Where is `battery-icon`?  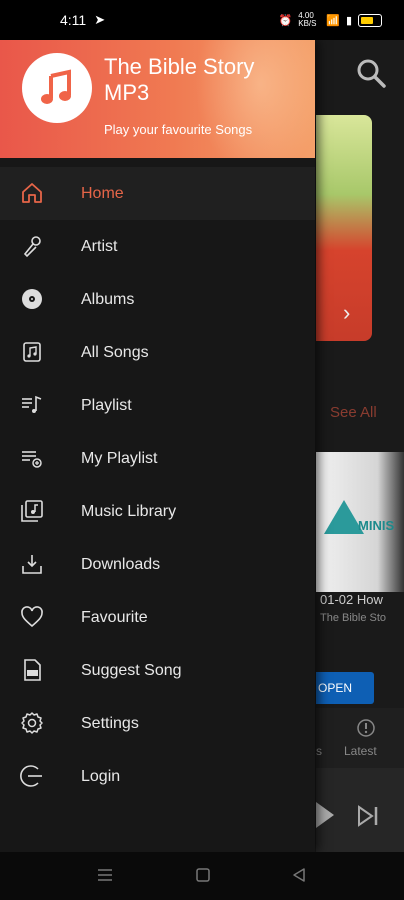 battery-icon is located at coordinates (370, 20).